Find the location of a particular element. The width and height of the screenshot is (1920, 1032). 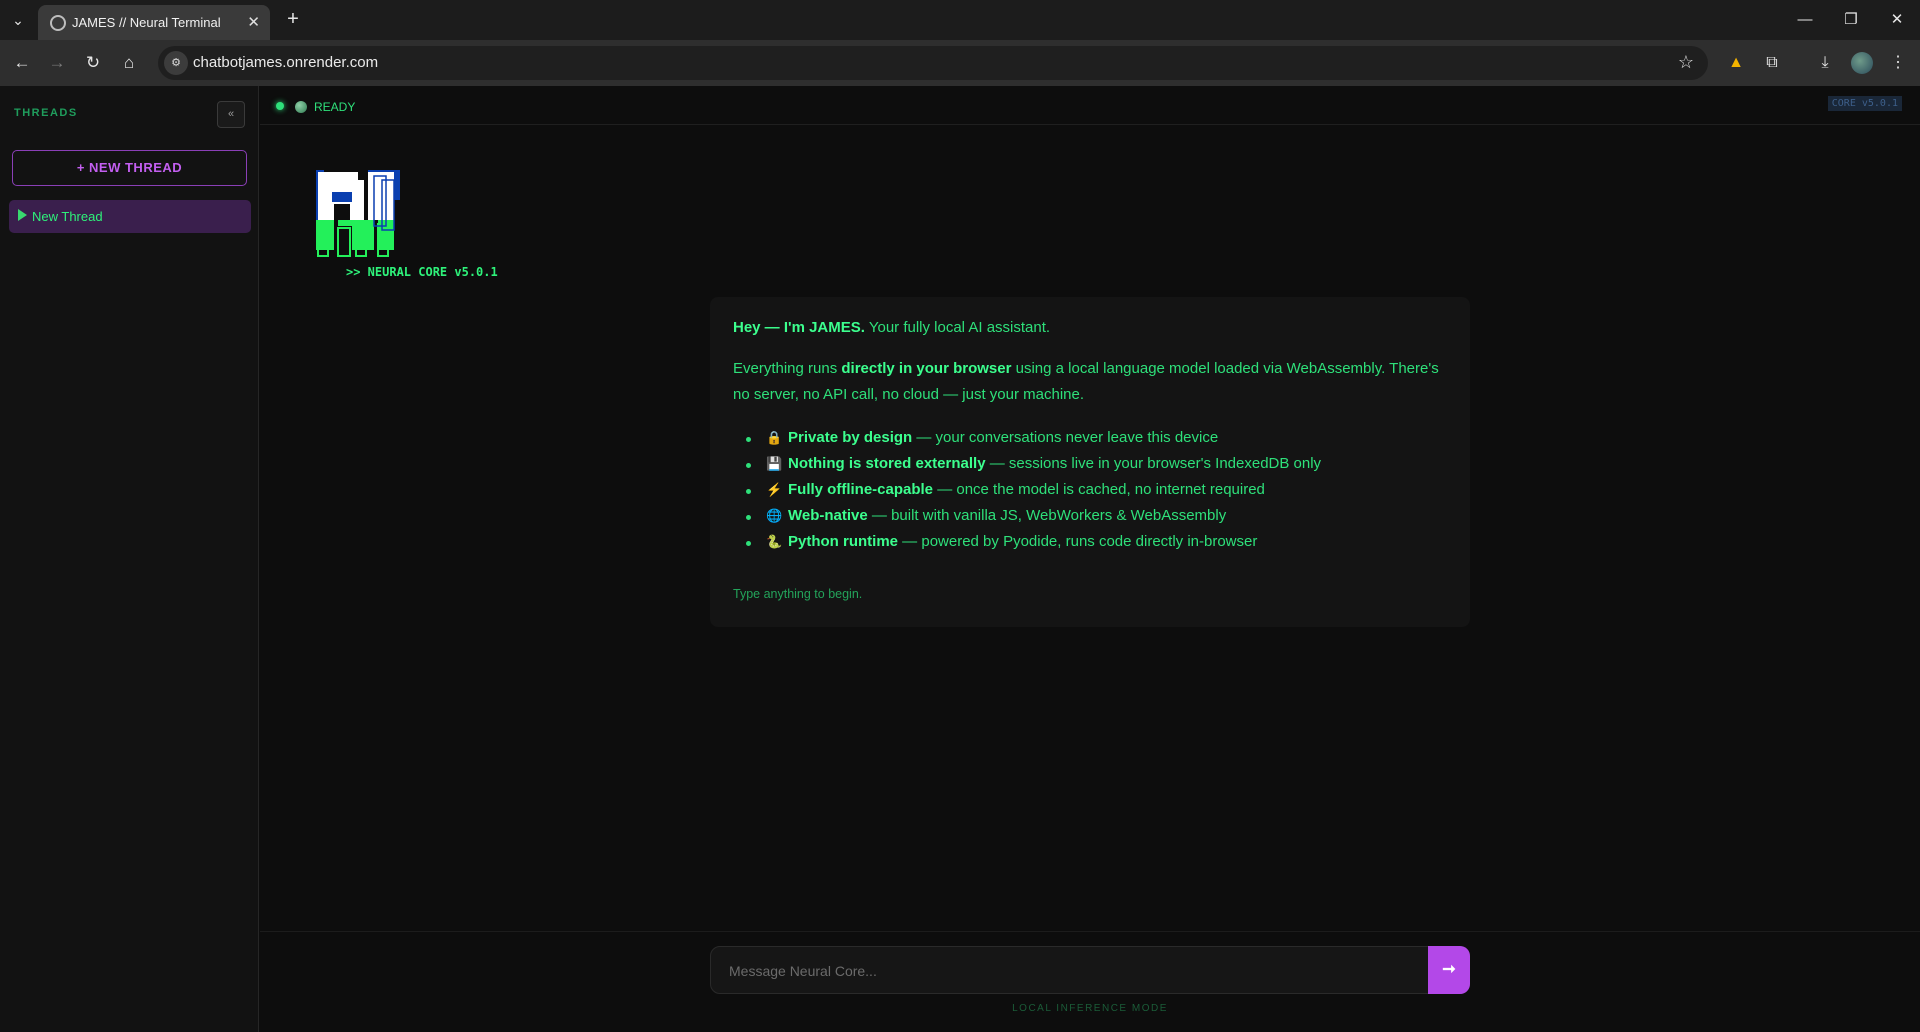

globe-icon: 🌐 is located at coordinates (774, 515).